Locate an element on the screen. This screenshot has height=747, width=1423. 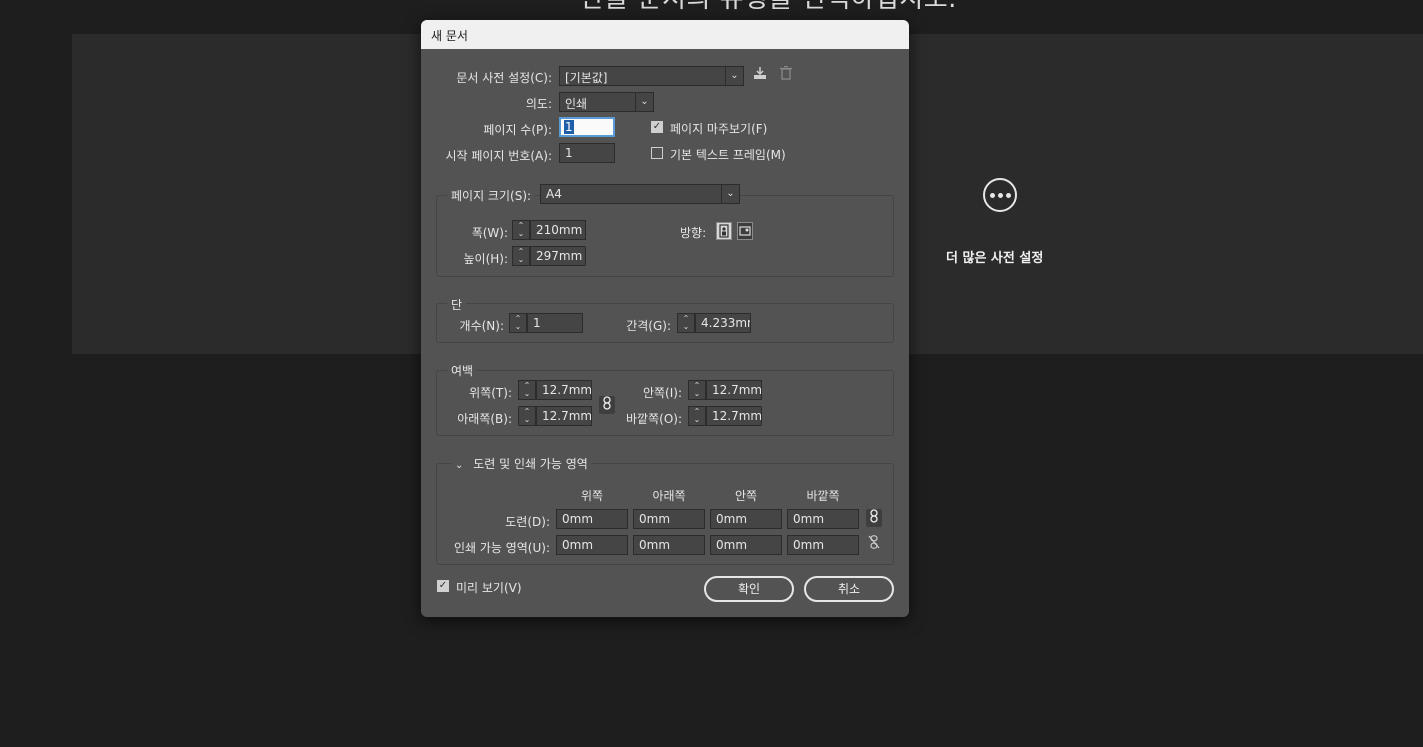
dialog-title: 새 문서 is located at coordinates (665, 34).